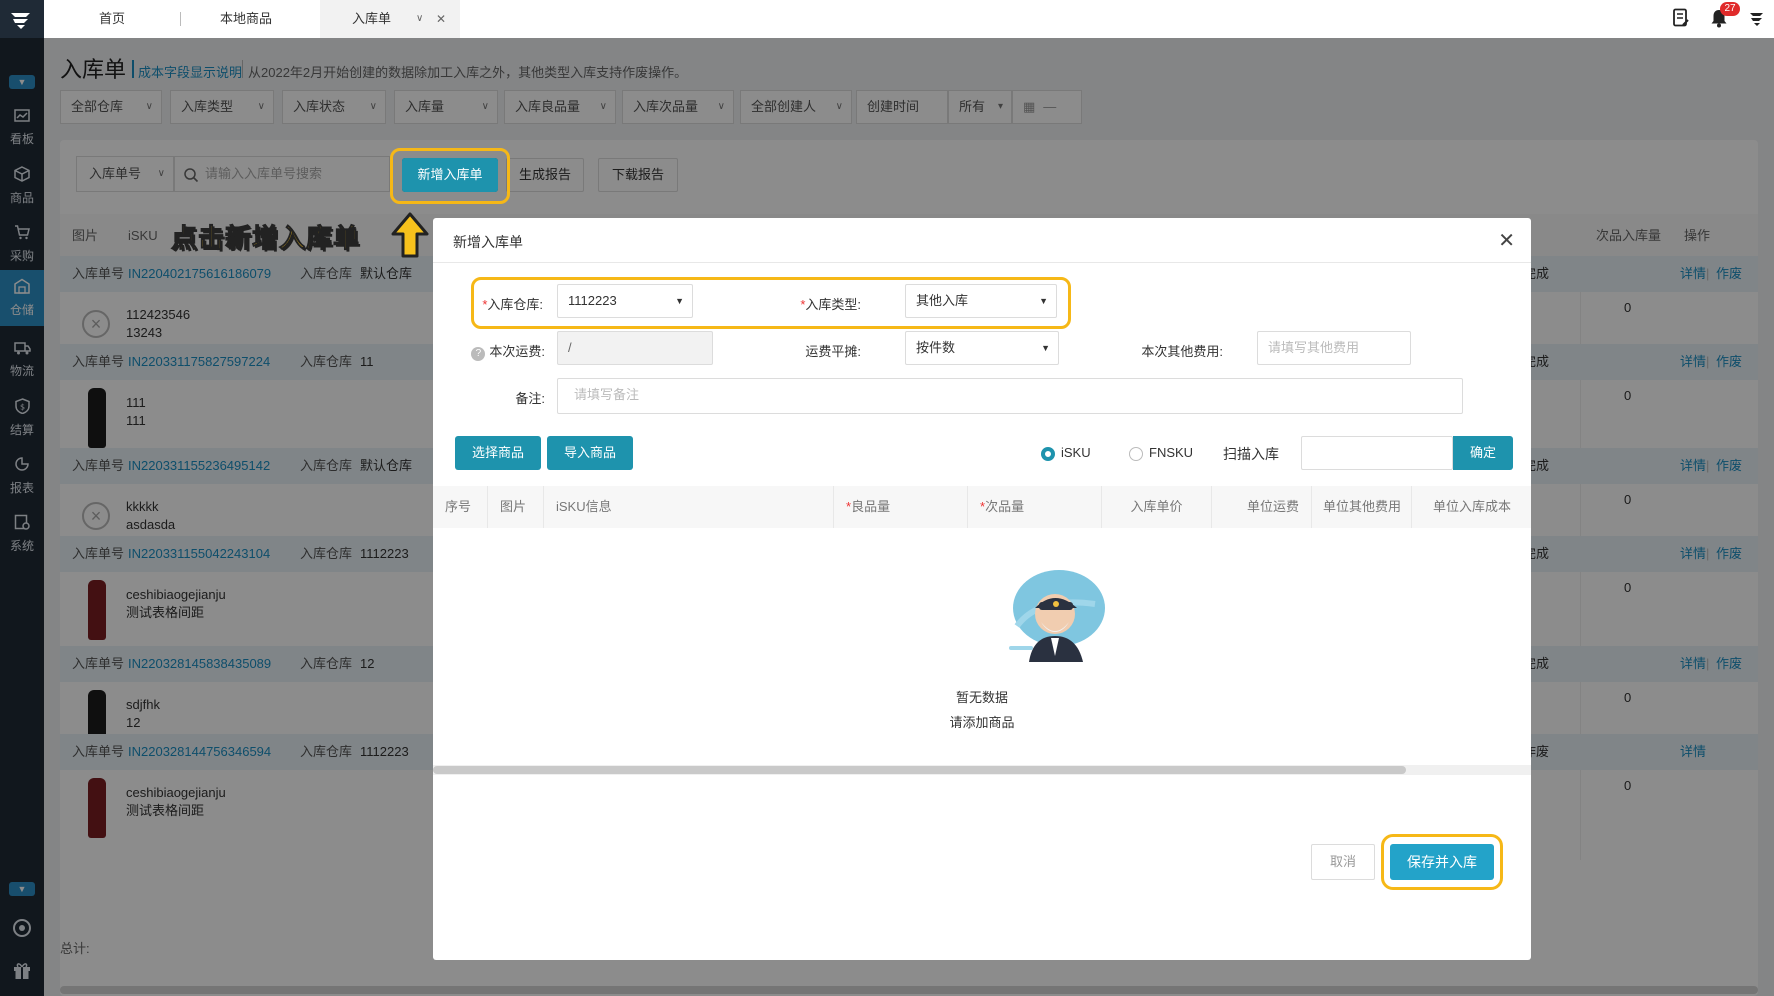 This screenshot has width=1774, height=996. I want to click on warehouse-label: *入库仓库:, so click(512, 304).